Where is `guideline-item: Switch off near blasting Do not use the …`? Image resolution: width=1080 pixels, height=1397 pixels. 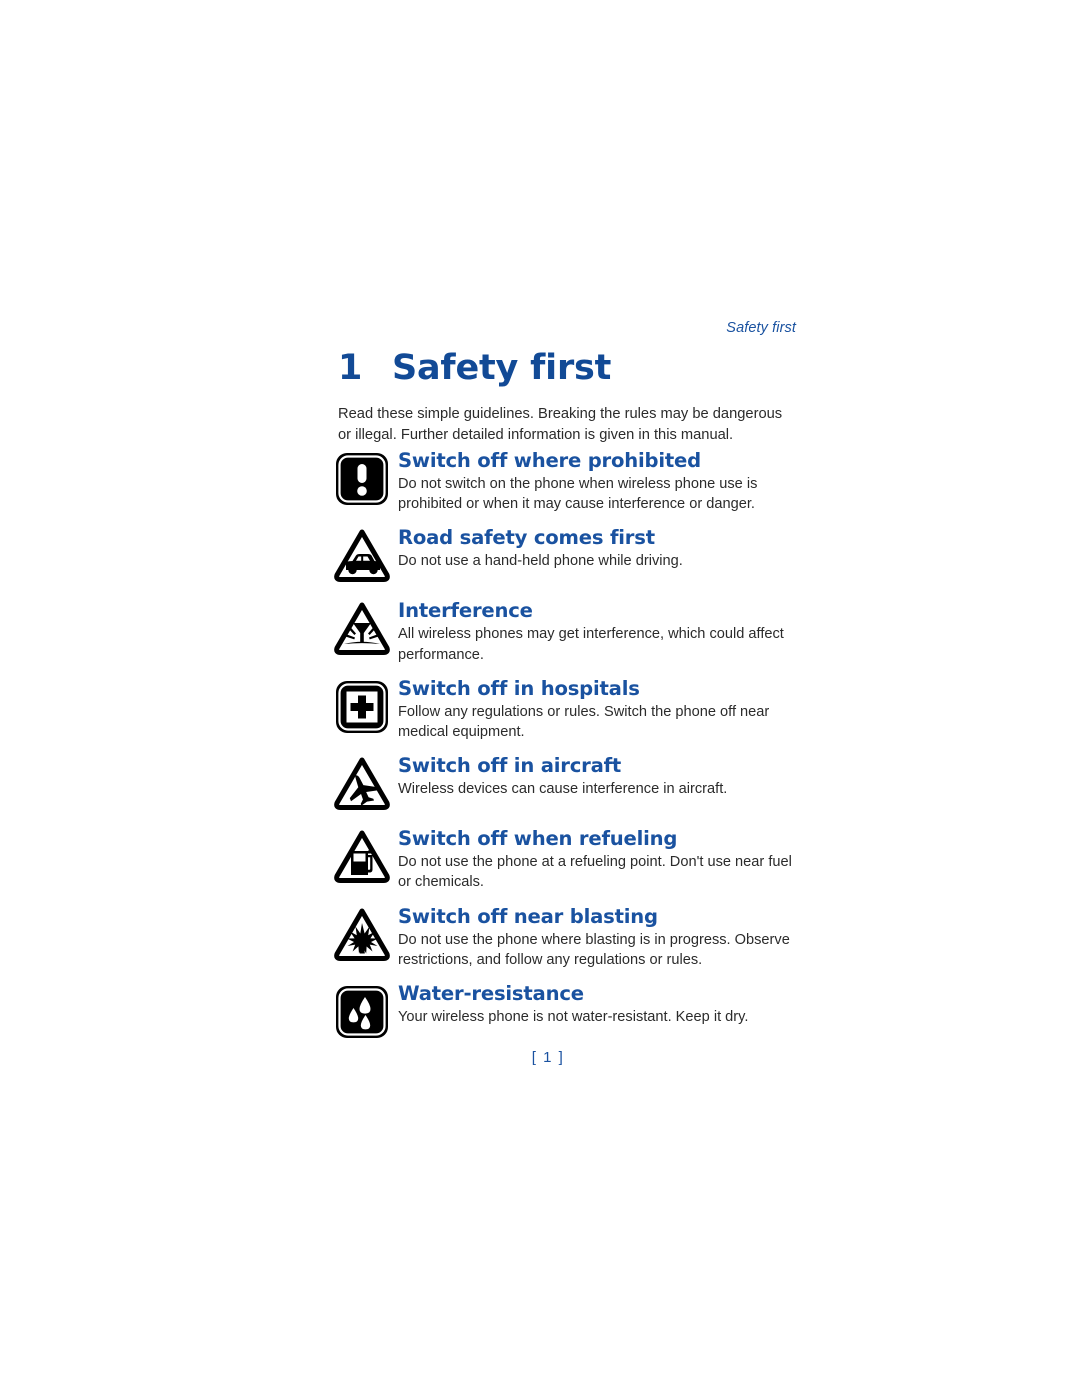
guideline-item: Switch off near blasting Do not use the … is located at coordinates (569, 937).